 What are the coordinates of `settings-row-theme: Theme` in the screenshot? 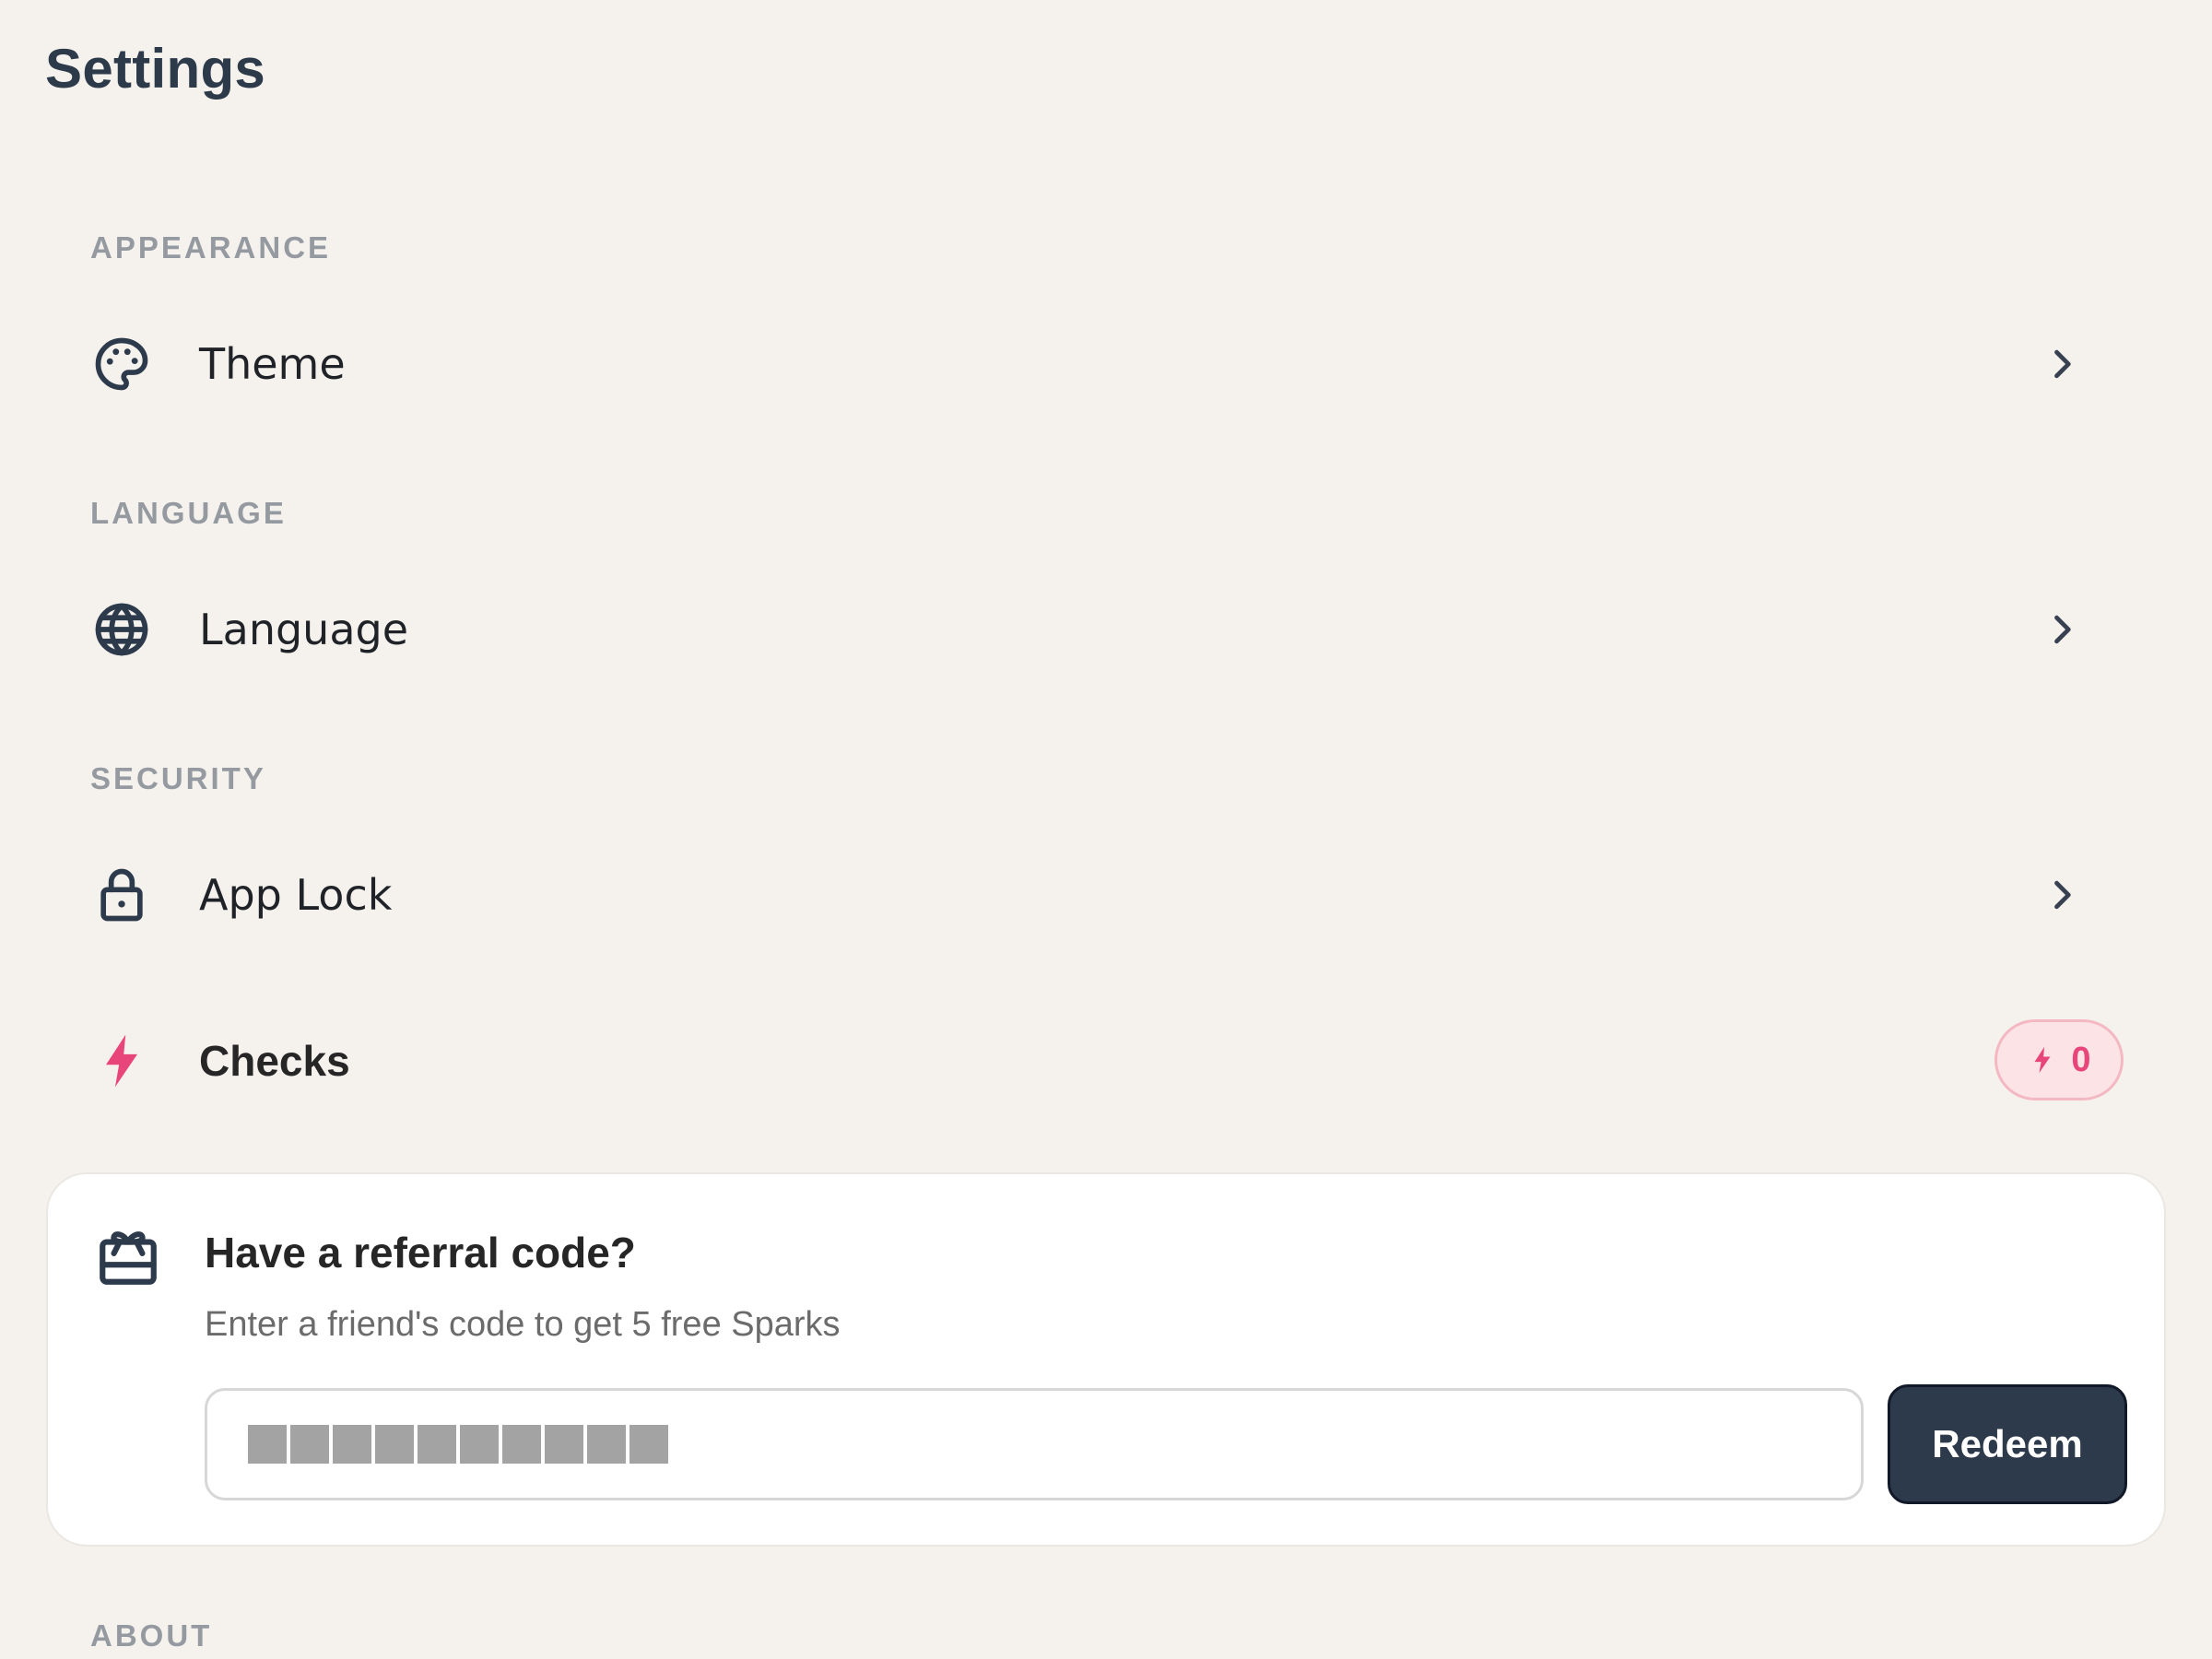 It's located at (1095, 364).